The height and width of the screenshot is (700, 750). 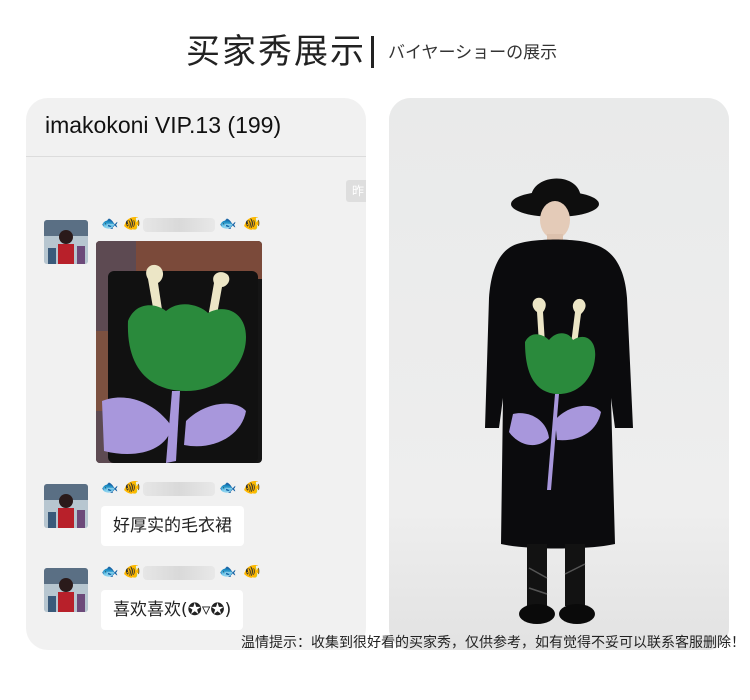 I want to click on title-divider, so click(x=372, y=52).